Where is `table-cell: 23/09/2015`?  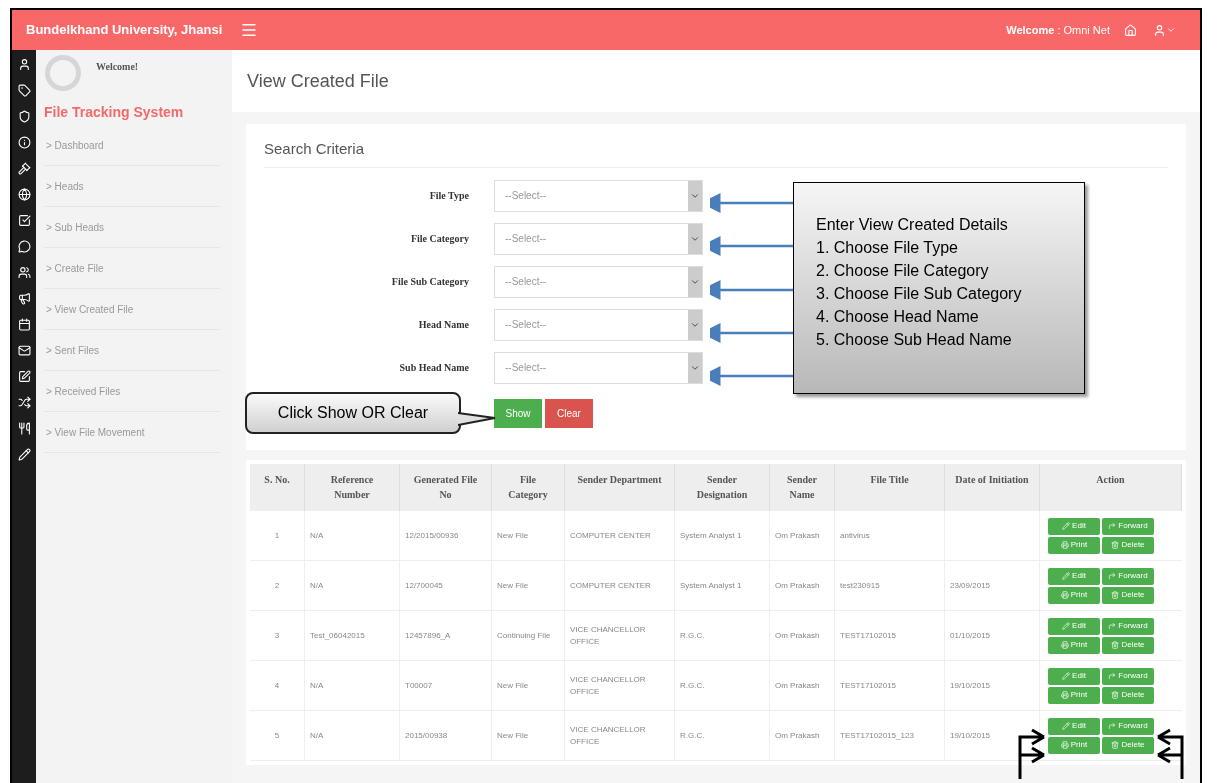 table-cell: 23/09/2015 is located at coordinates (970, 585).